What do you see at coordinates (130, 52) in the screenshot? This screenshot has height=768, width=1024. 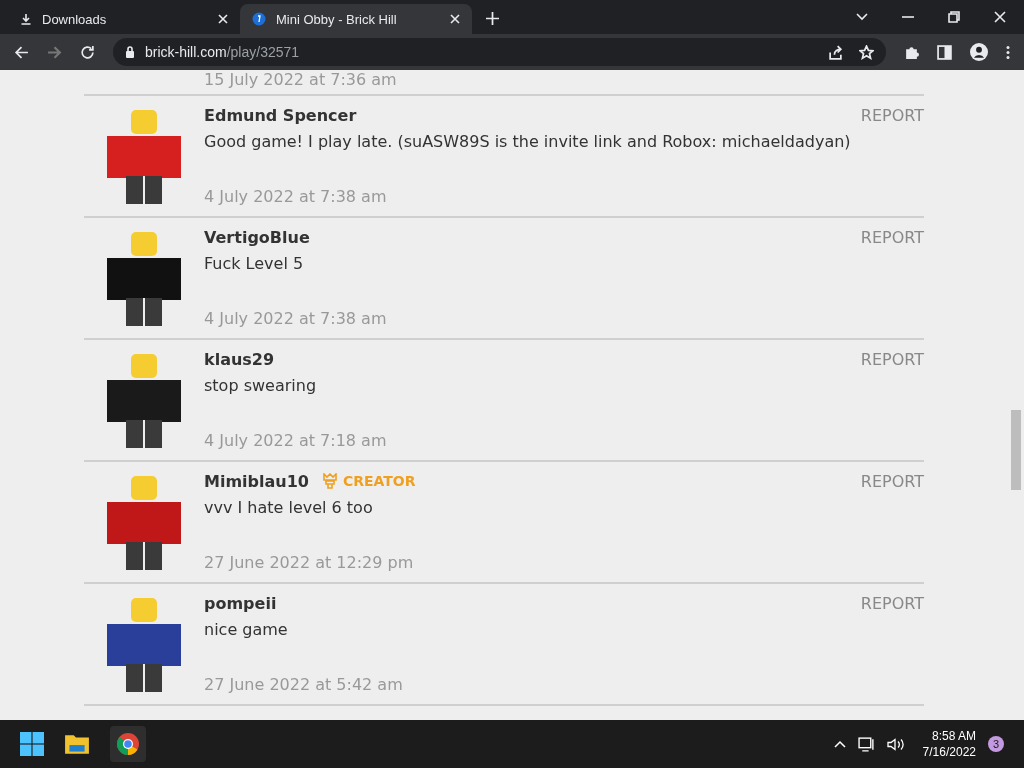 I see `lock-icon` at bounding box center [130, 52].